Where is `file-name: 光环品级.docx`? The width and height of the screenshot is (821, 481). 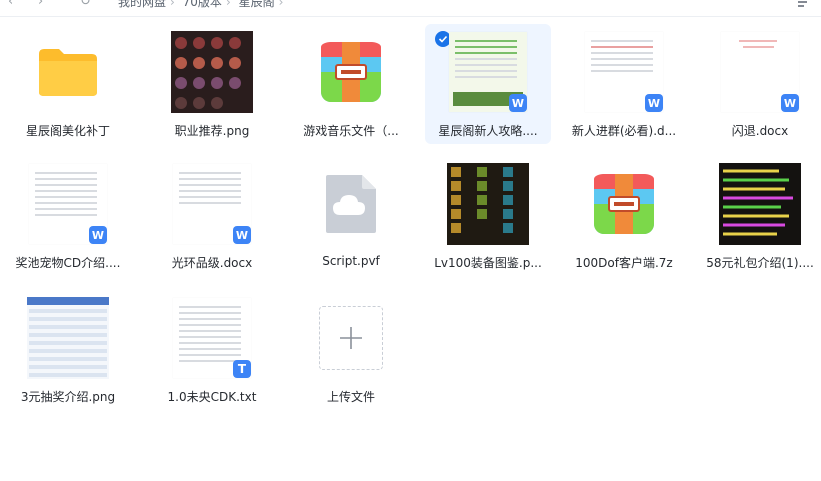
file-name: 光环品级.docx is located at coordinates (212, 263).